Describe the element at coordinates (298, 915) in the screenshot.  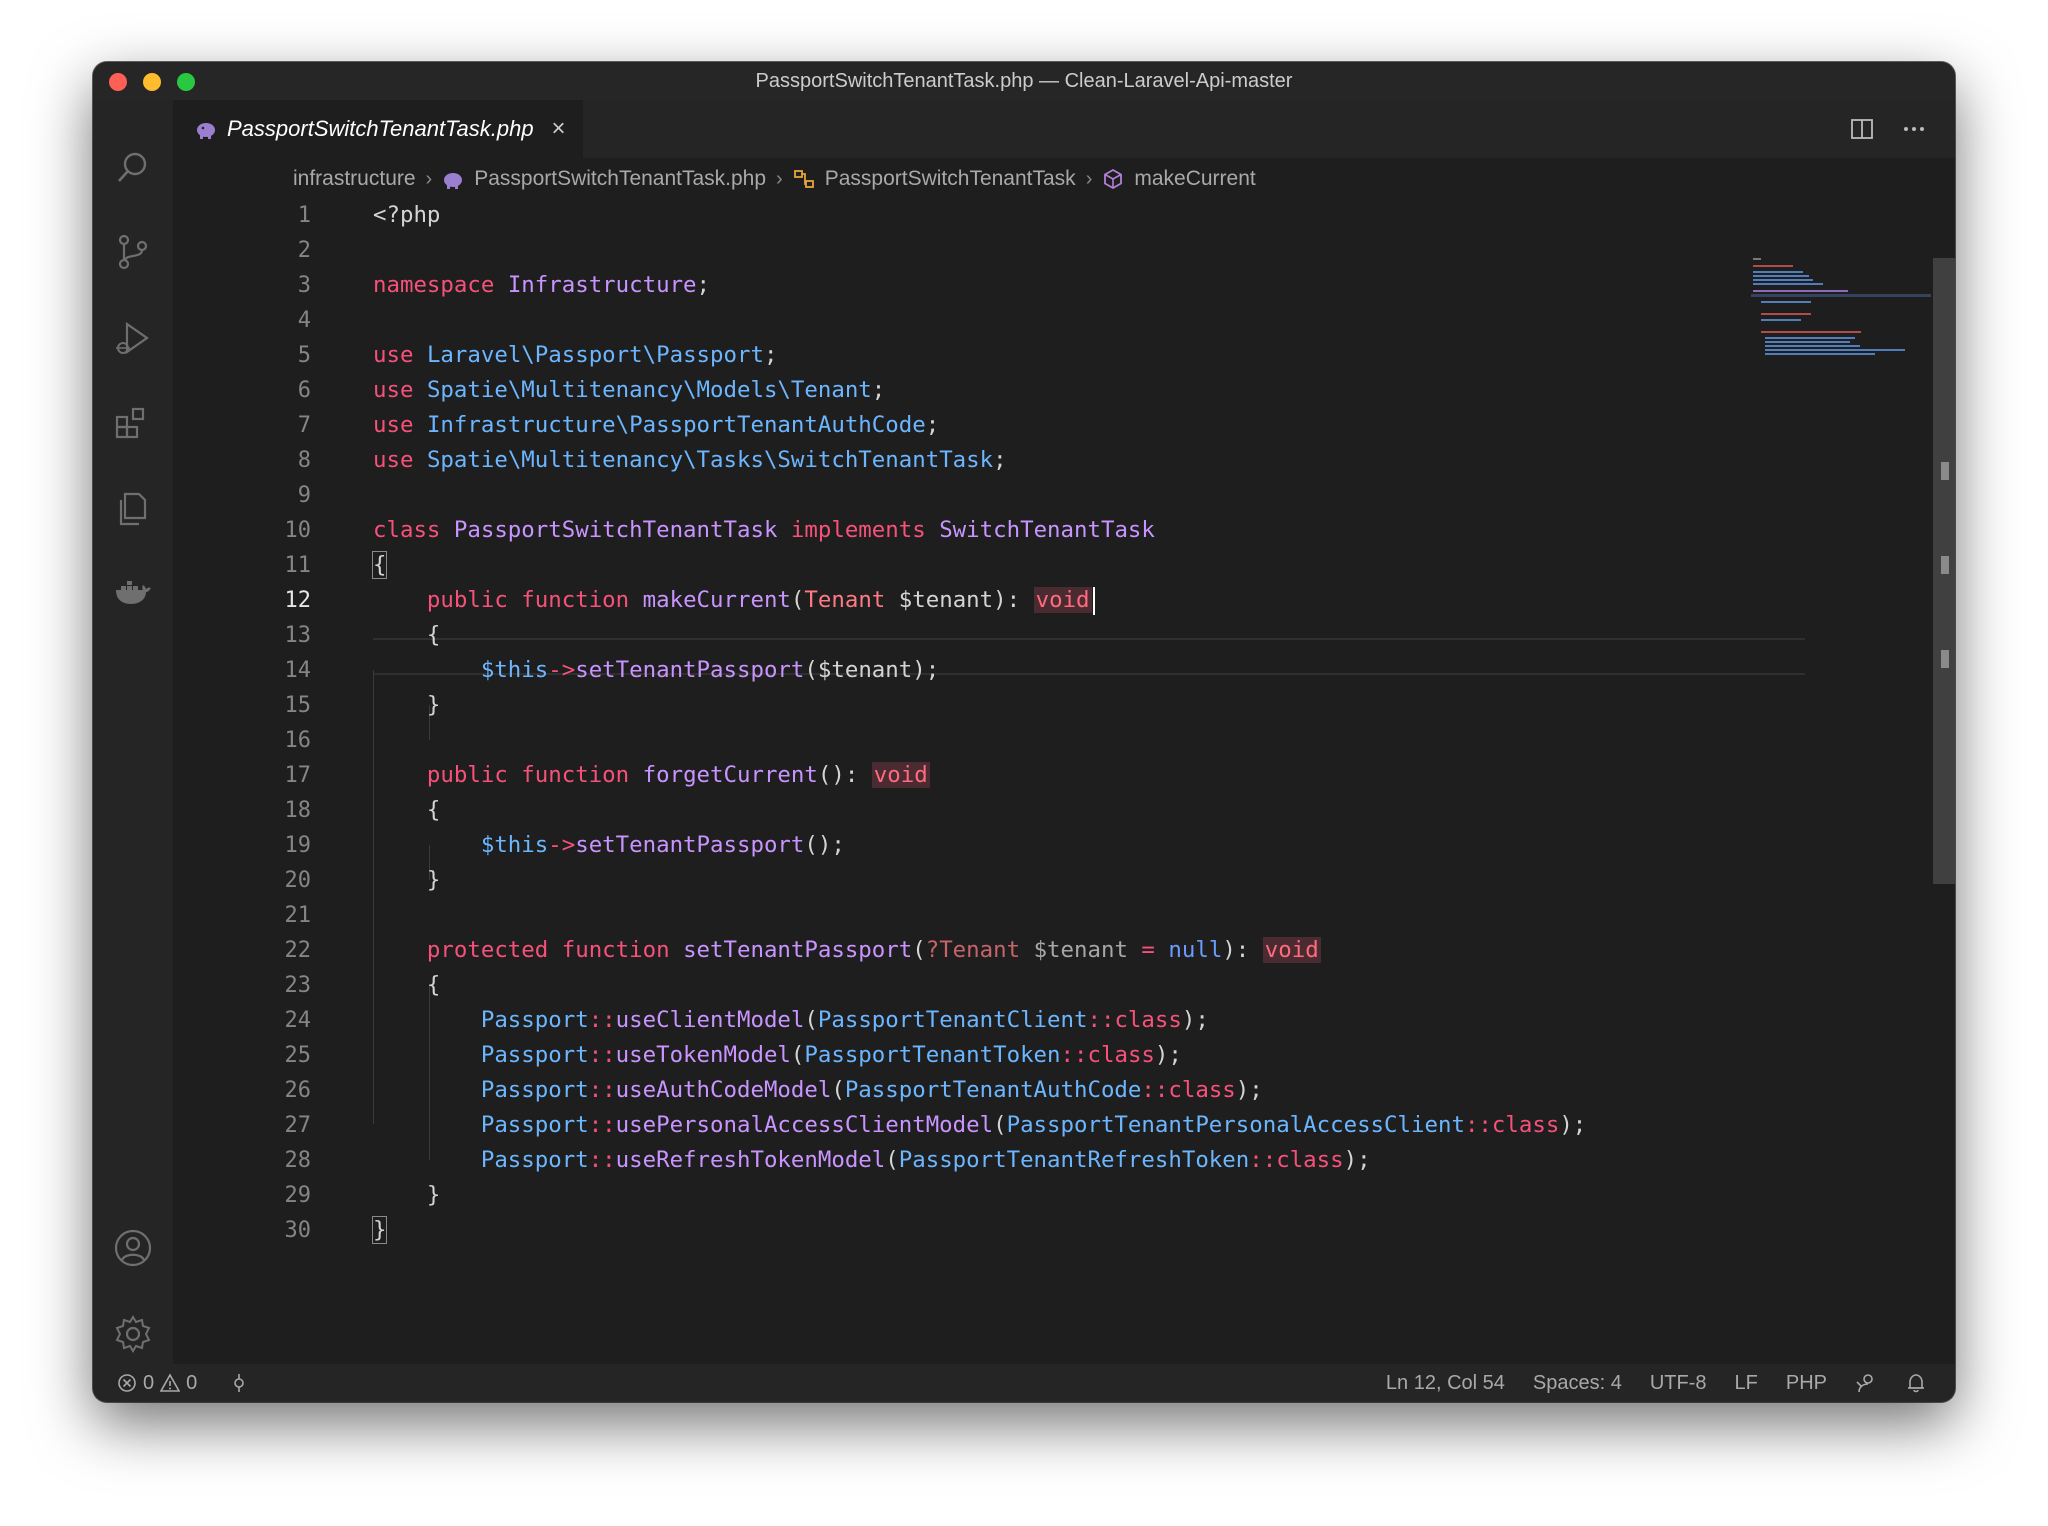
I see `line-number: 21` at that location.